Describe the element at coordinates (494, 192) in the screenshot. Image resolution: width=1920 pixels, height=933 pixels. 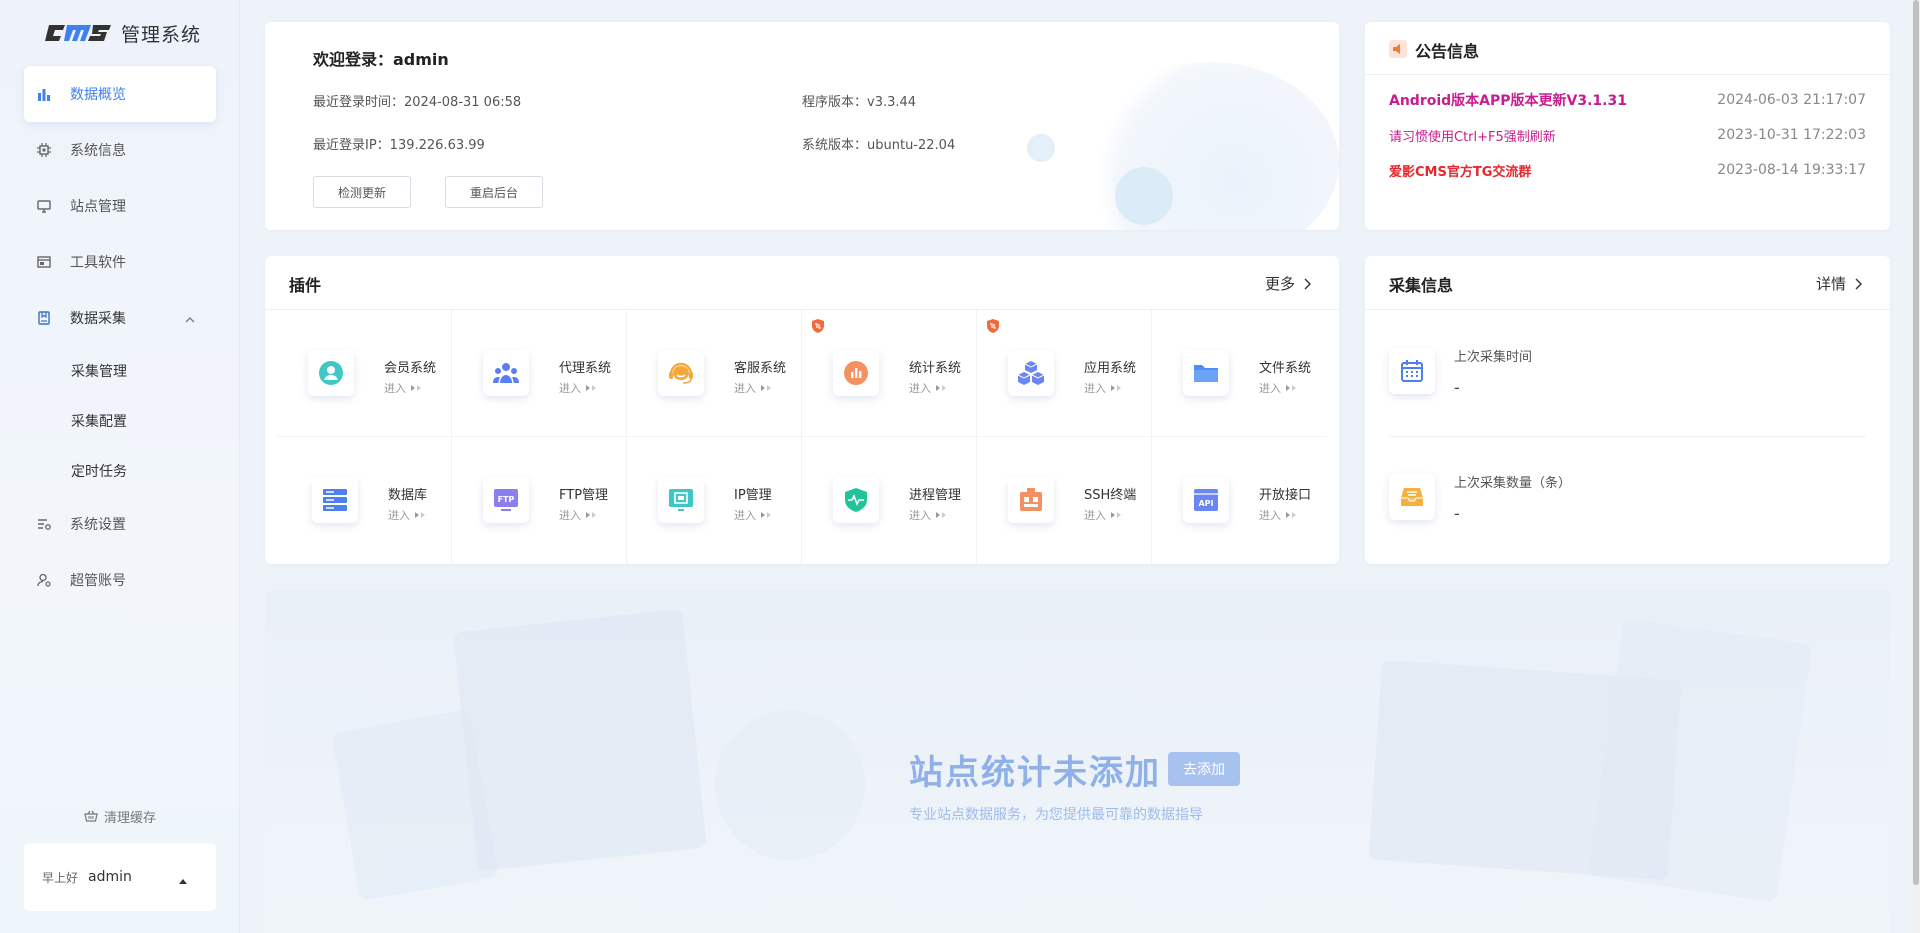
I see `restart-backend-button: 重启后台` at that location.